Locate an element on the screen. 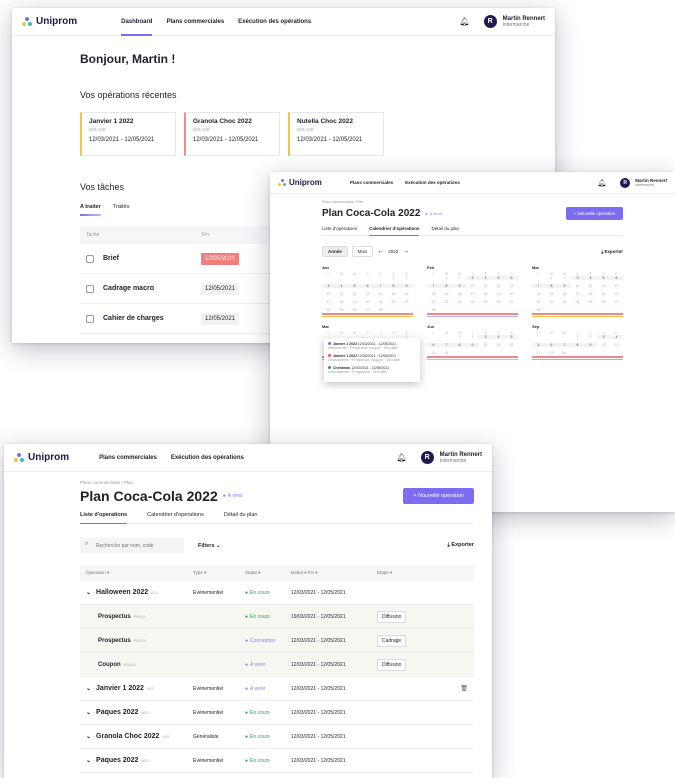 This screenshot has height=778, width=675. column-header-operation: Operation ▾ is located at coordinates (139, 573).